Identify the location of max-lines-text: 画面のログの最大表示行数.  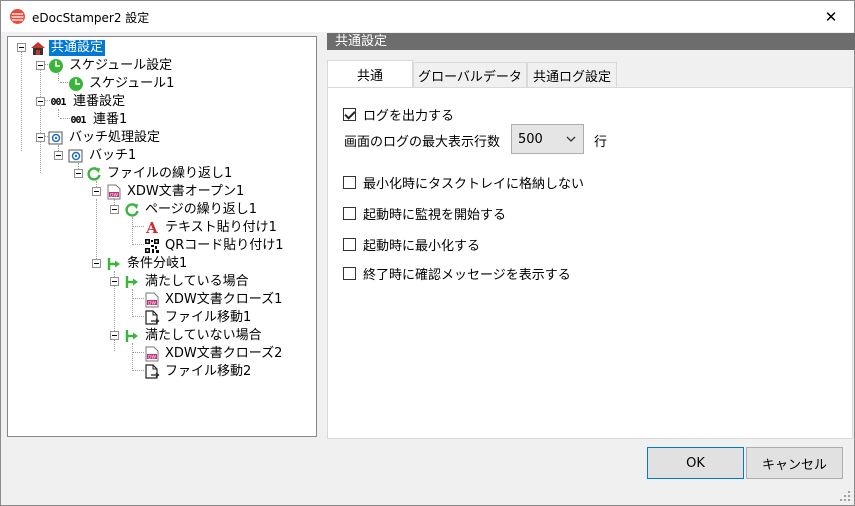
(422, 142).